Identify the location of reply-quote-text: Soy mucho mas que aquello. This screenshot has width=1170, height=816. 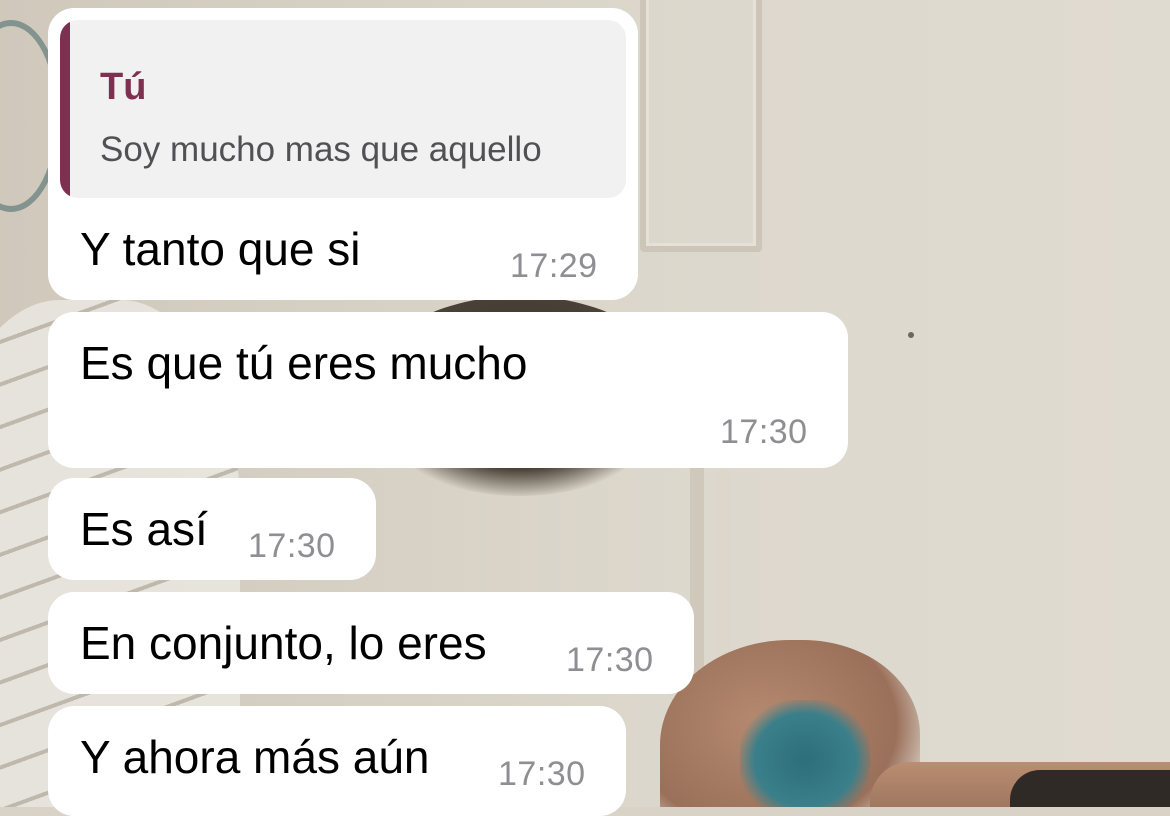
(321, 149).